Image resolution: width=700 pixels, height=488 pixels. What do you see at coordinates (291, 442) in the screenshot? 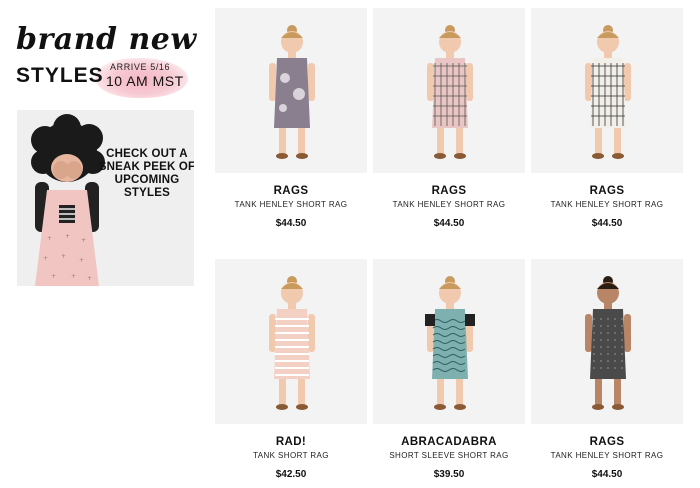
I see `product-brand: RAD!` at bounding box center [291, 442].